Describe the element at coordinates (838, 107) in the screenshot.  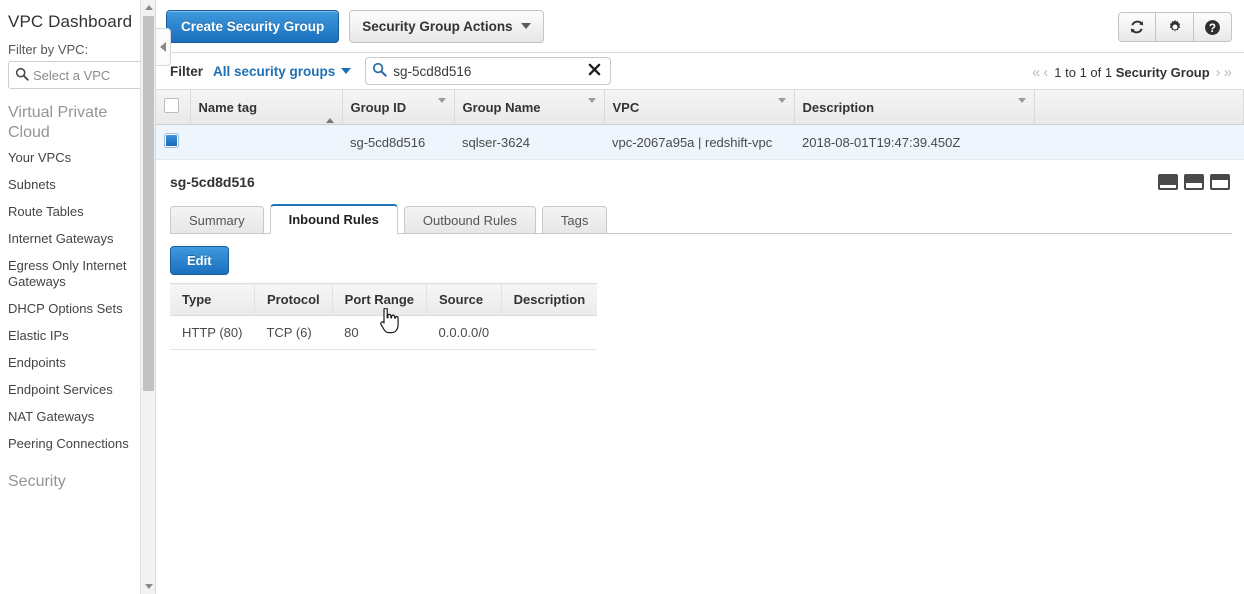
I see `column-label: Description` at that location.